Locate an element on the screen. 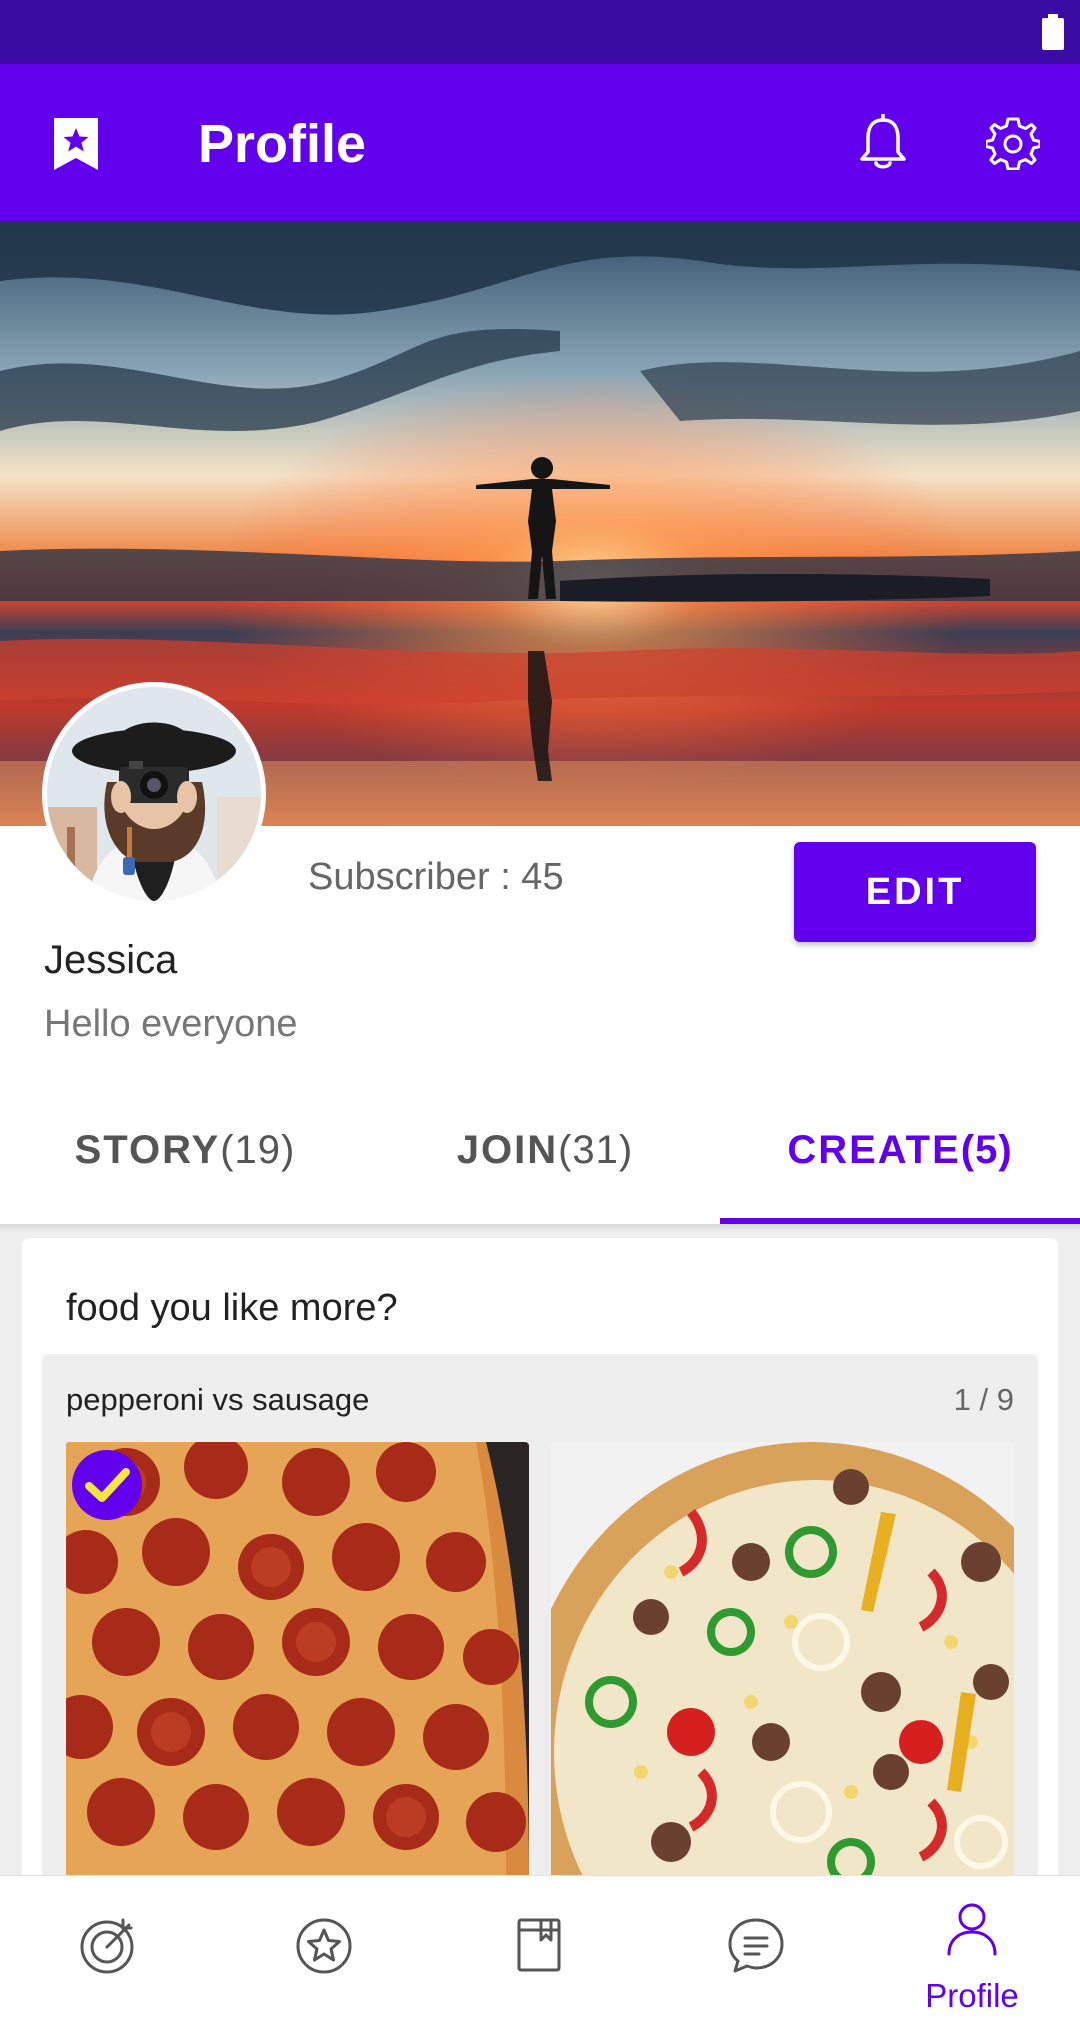 Image resolution: width=1080 pixels, height=2027 pixels. bookmark-star-icon is located at coordinates (76, 144).